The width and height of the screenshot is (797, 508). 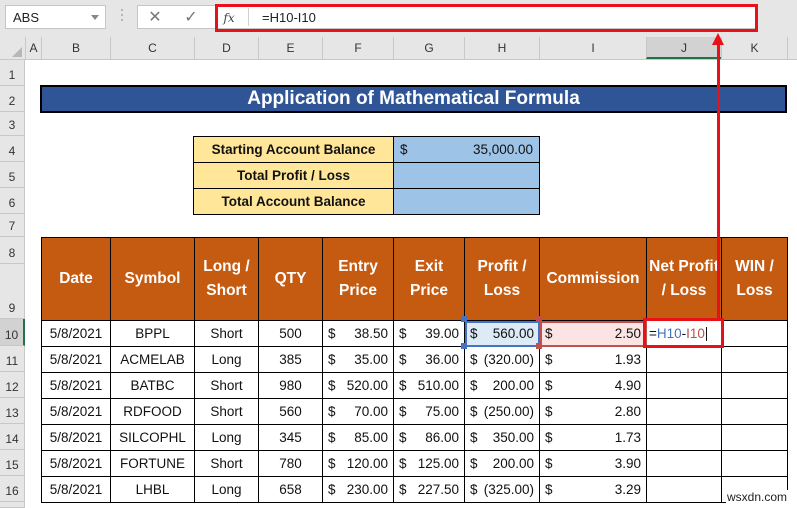 What do you see at coordinates (155, 18) in the screenshot?
I see `cancel-icon: ✕` at bounding box center [155, 18].